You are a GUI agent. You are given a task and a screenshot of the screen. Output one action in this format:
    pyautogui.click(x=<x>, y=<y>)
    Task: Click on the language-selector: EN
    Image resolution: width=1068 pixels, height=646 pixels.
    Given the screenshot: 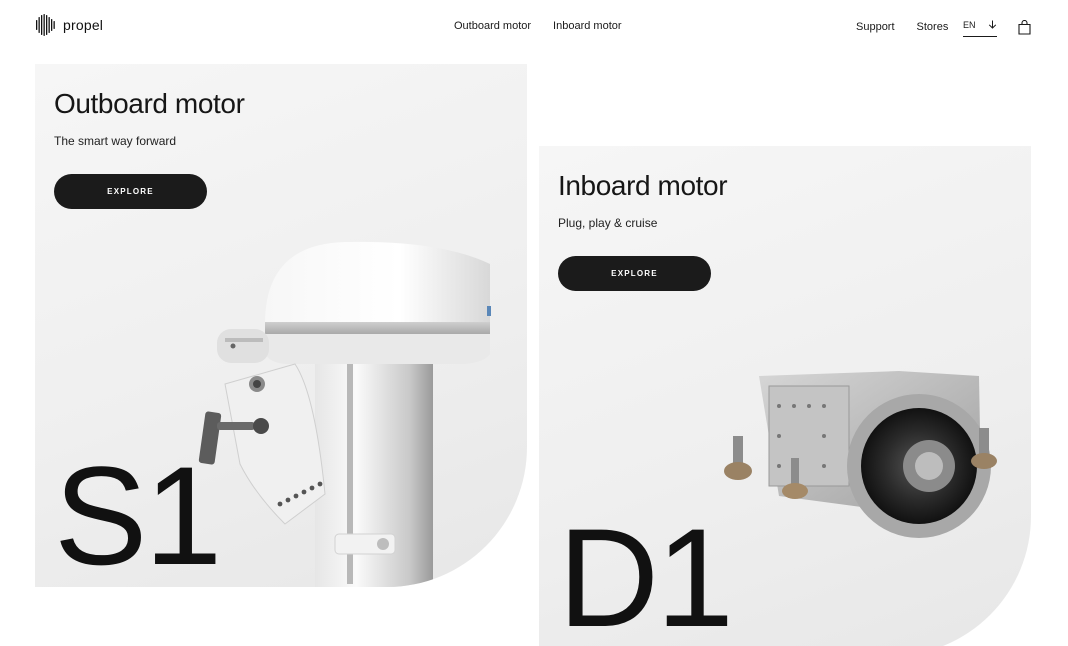 What is the action you would take?
    pyautogui.click(x=980, y=28)
    